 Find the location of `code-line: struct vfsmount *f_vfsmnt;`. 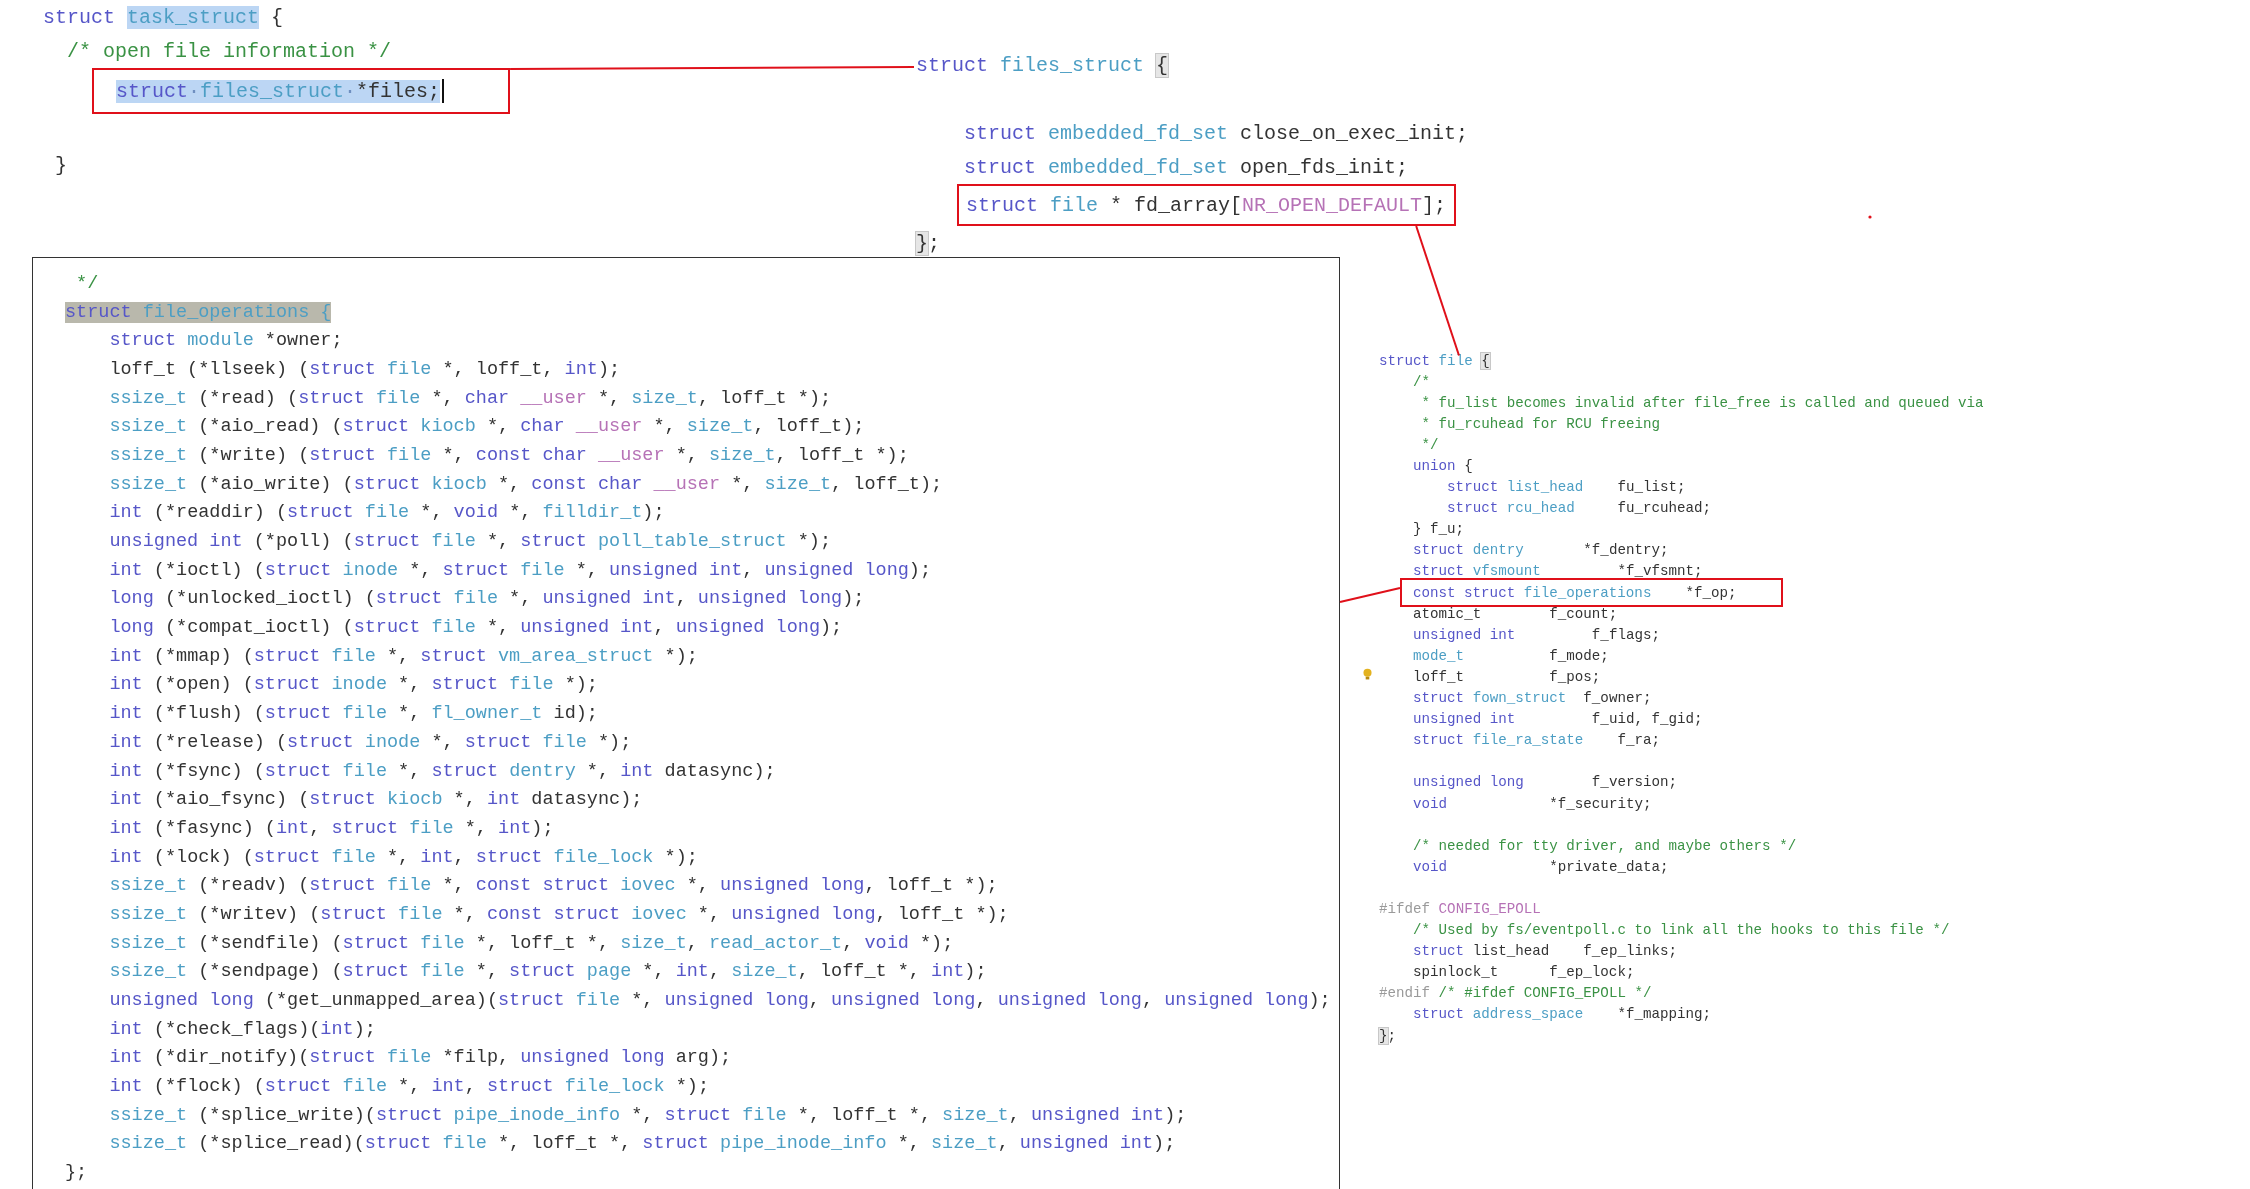

code-line: struct vfsmount *f_vfsmnt; is located at coordinates (1557, 571).